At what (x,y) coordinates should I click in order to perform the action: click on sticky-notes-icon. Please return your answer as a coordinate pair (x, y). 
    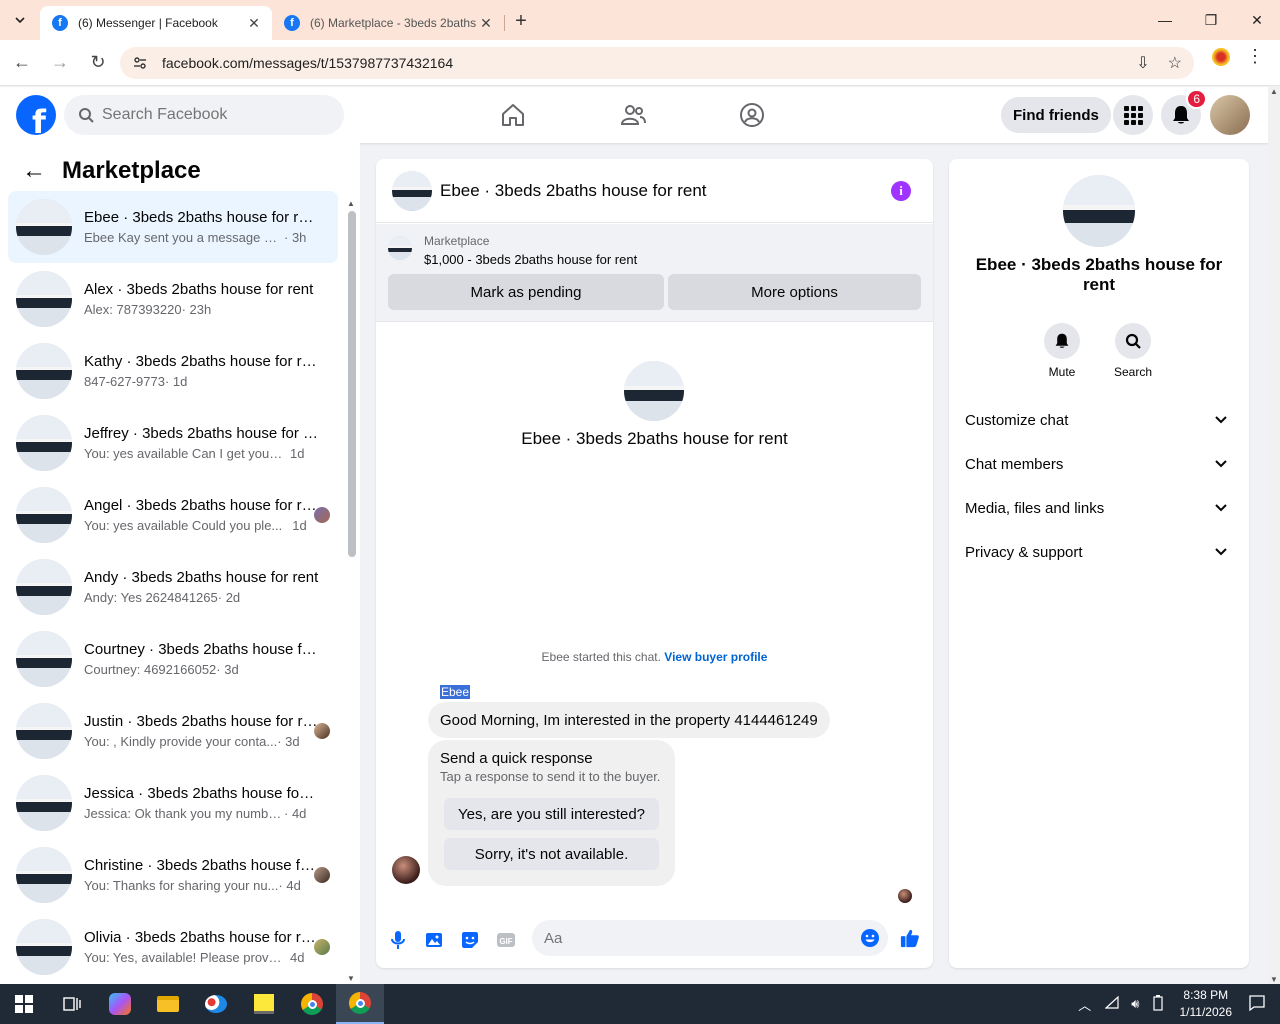
    Looking at the image, I should click on (264, 1004).